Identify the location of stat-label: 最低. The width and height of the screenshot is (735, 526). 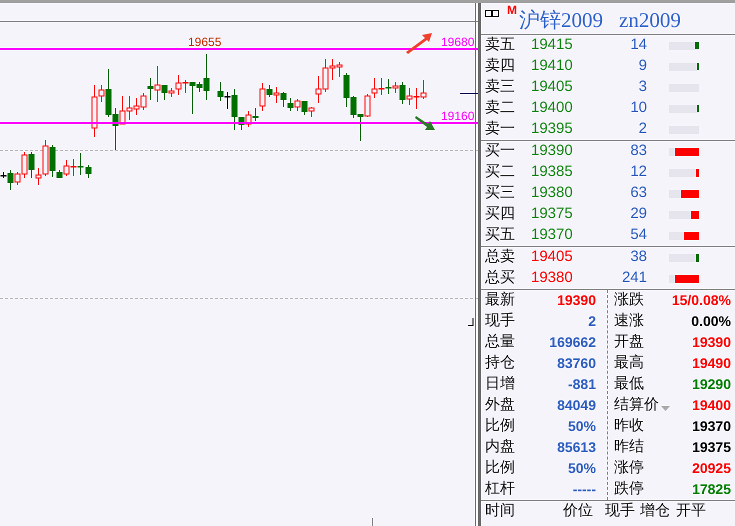
(629, 384).